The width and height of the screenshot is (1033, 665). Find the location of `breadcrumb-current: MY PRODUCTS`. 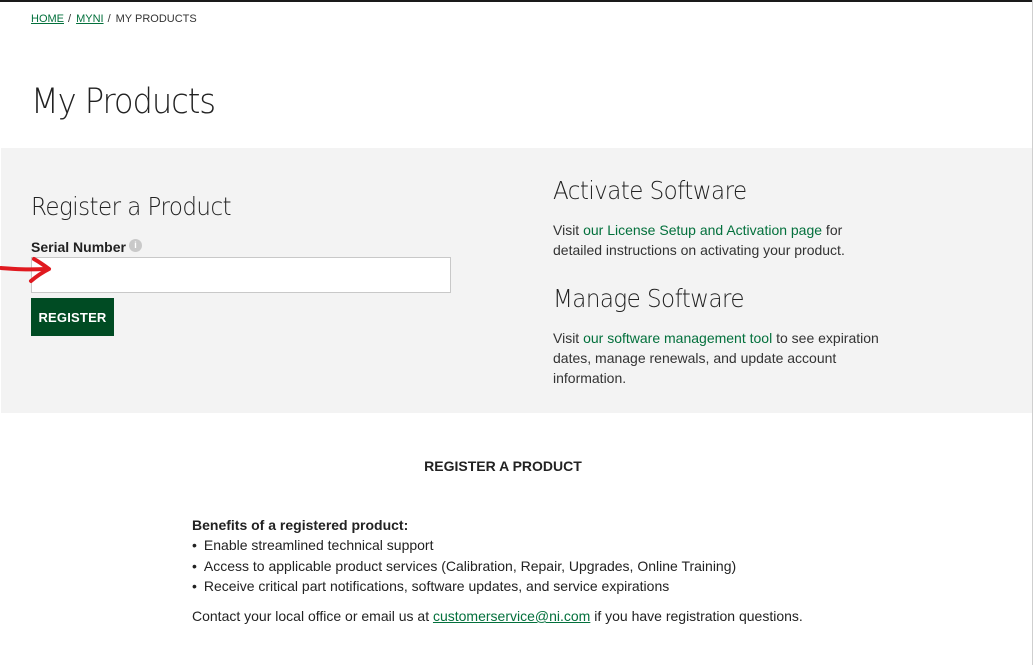

breadcrumb-current: MY PRODUCTS is located at coordinates (156, 19).